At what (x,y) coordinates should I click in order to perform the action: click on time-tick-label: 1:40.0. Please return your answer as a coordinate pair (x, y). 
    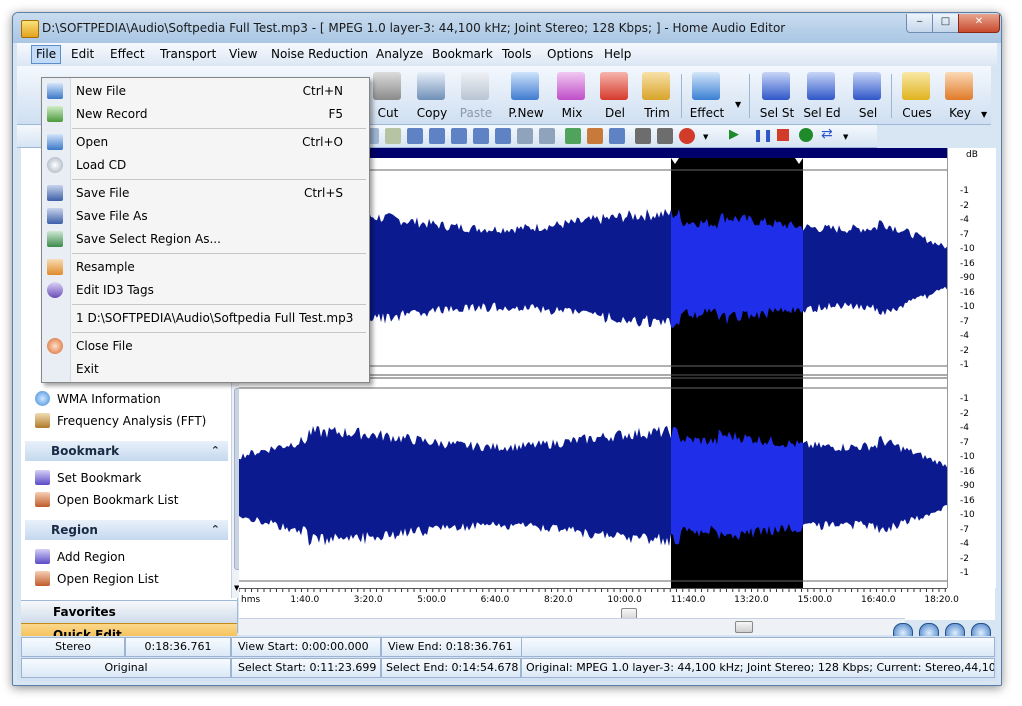
    Looking at the image, I should click on (305, 600).